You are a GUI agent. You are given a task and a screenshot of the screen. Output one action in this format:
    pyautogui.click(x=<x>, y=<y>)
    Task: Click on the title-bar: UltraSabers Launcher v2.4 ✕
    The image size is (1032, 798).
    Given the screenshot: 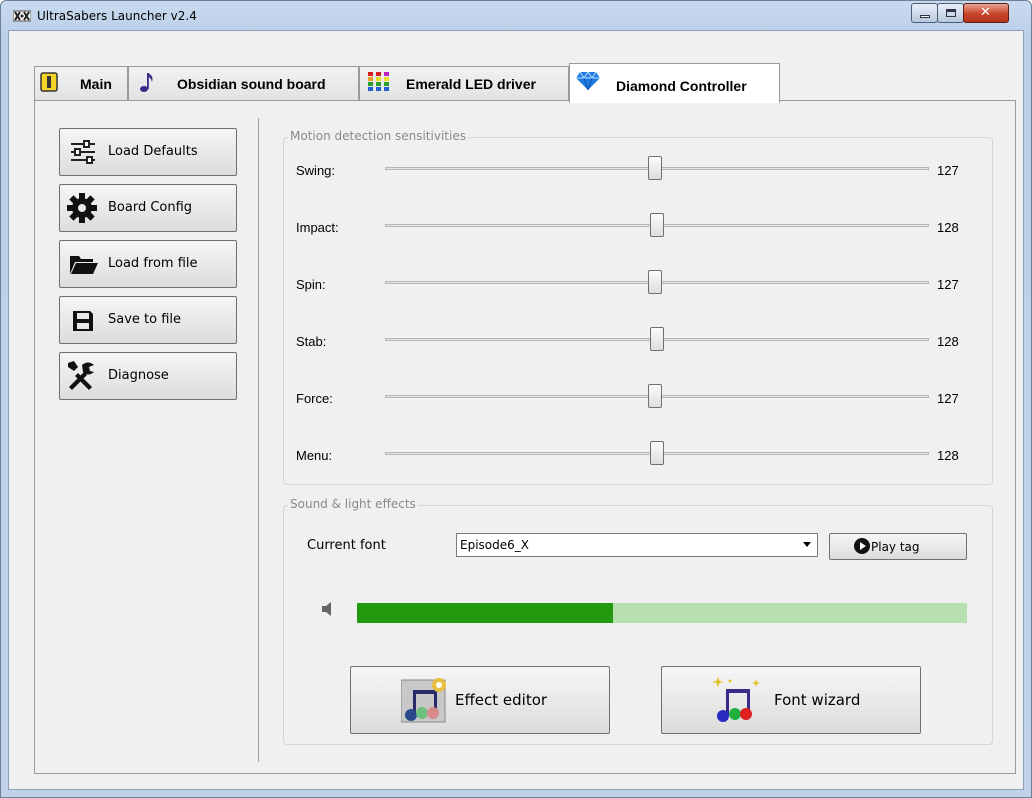 What is the action you would take?
    pyautogui.click(x=516, y=16)
    